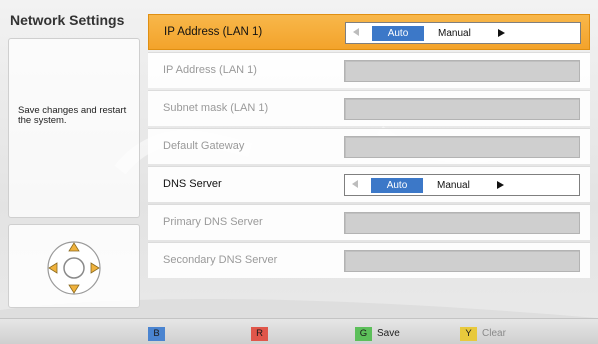 The height and width of the screenshot is (344, 598). What do you see at coordinates (156, 334) in the screenshot?
I see `blue-key-button: B` at bounding box center [156, 334].